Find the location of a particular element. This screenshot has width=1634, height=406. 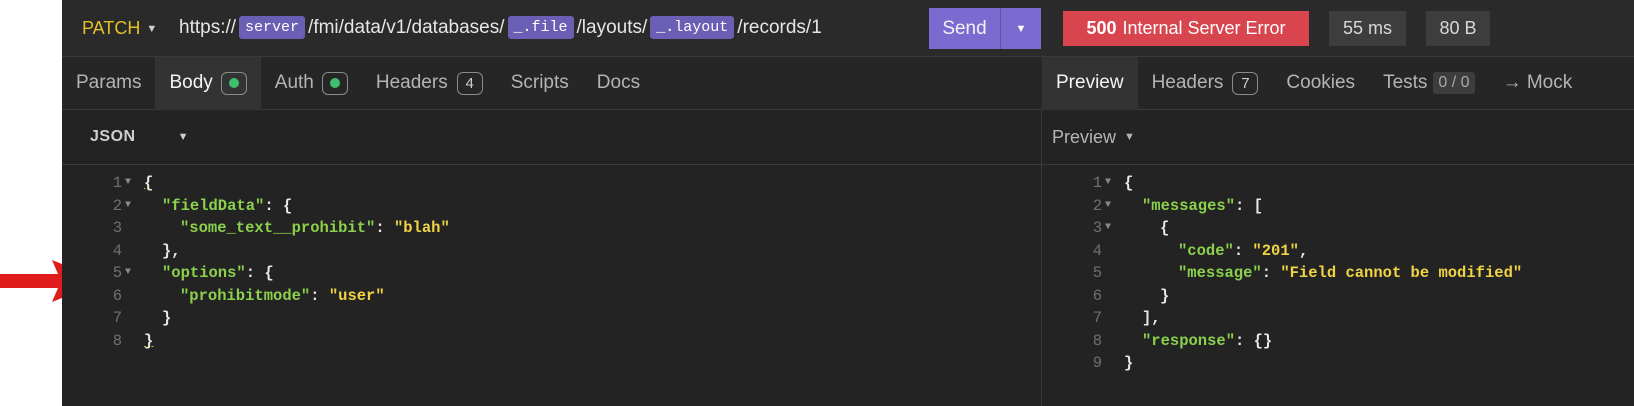

code-content: "code": "201", is located at coordinates (1216, 251).